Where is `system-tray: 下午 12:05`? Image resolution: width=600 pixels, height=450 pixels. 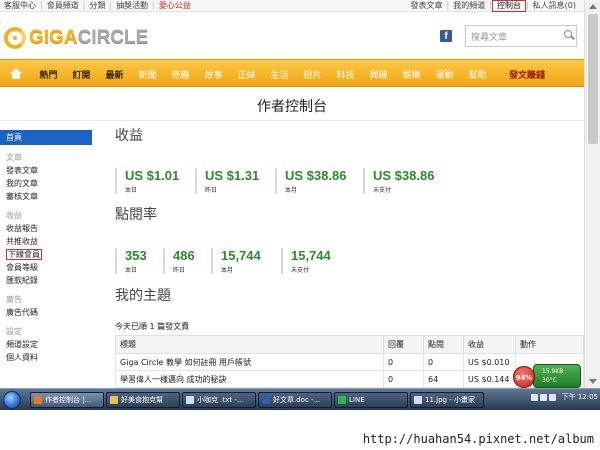
system-tray: 下午 12:05 is located at coordinates (564, 397).